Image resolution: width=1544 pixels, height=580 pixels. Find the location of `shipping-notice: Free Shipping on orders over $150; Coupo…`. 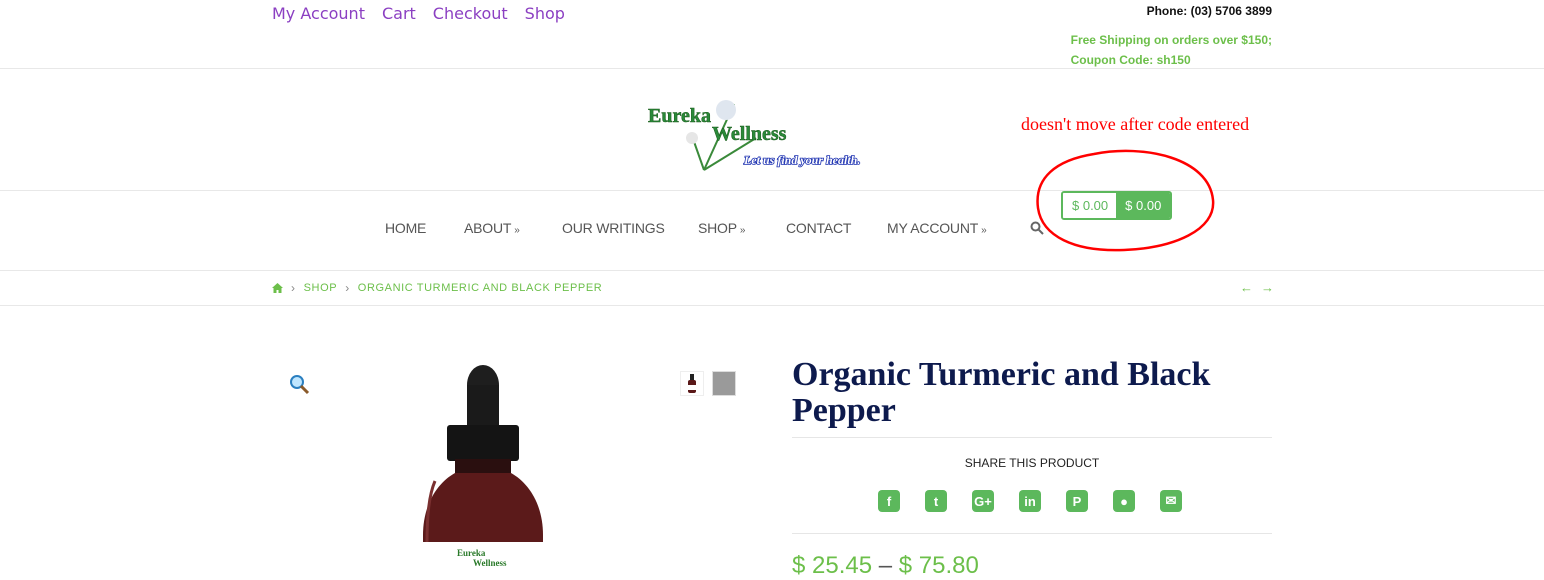

shipping-notice: Free Shipping on orders over $150; Coupo… is located at coordinates (1171, 50).